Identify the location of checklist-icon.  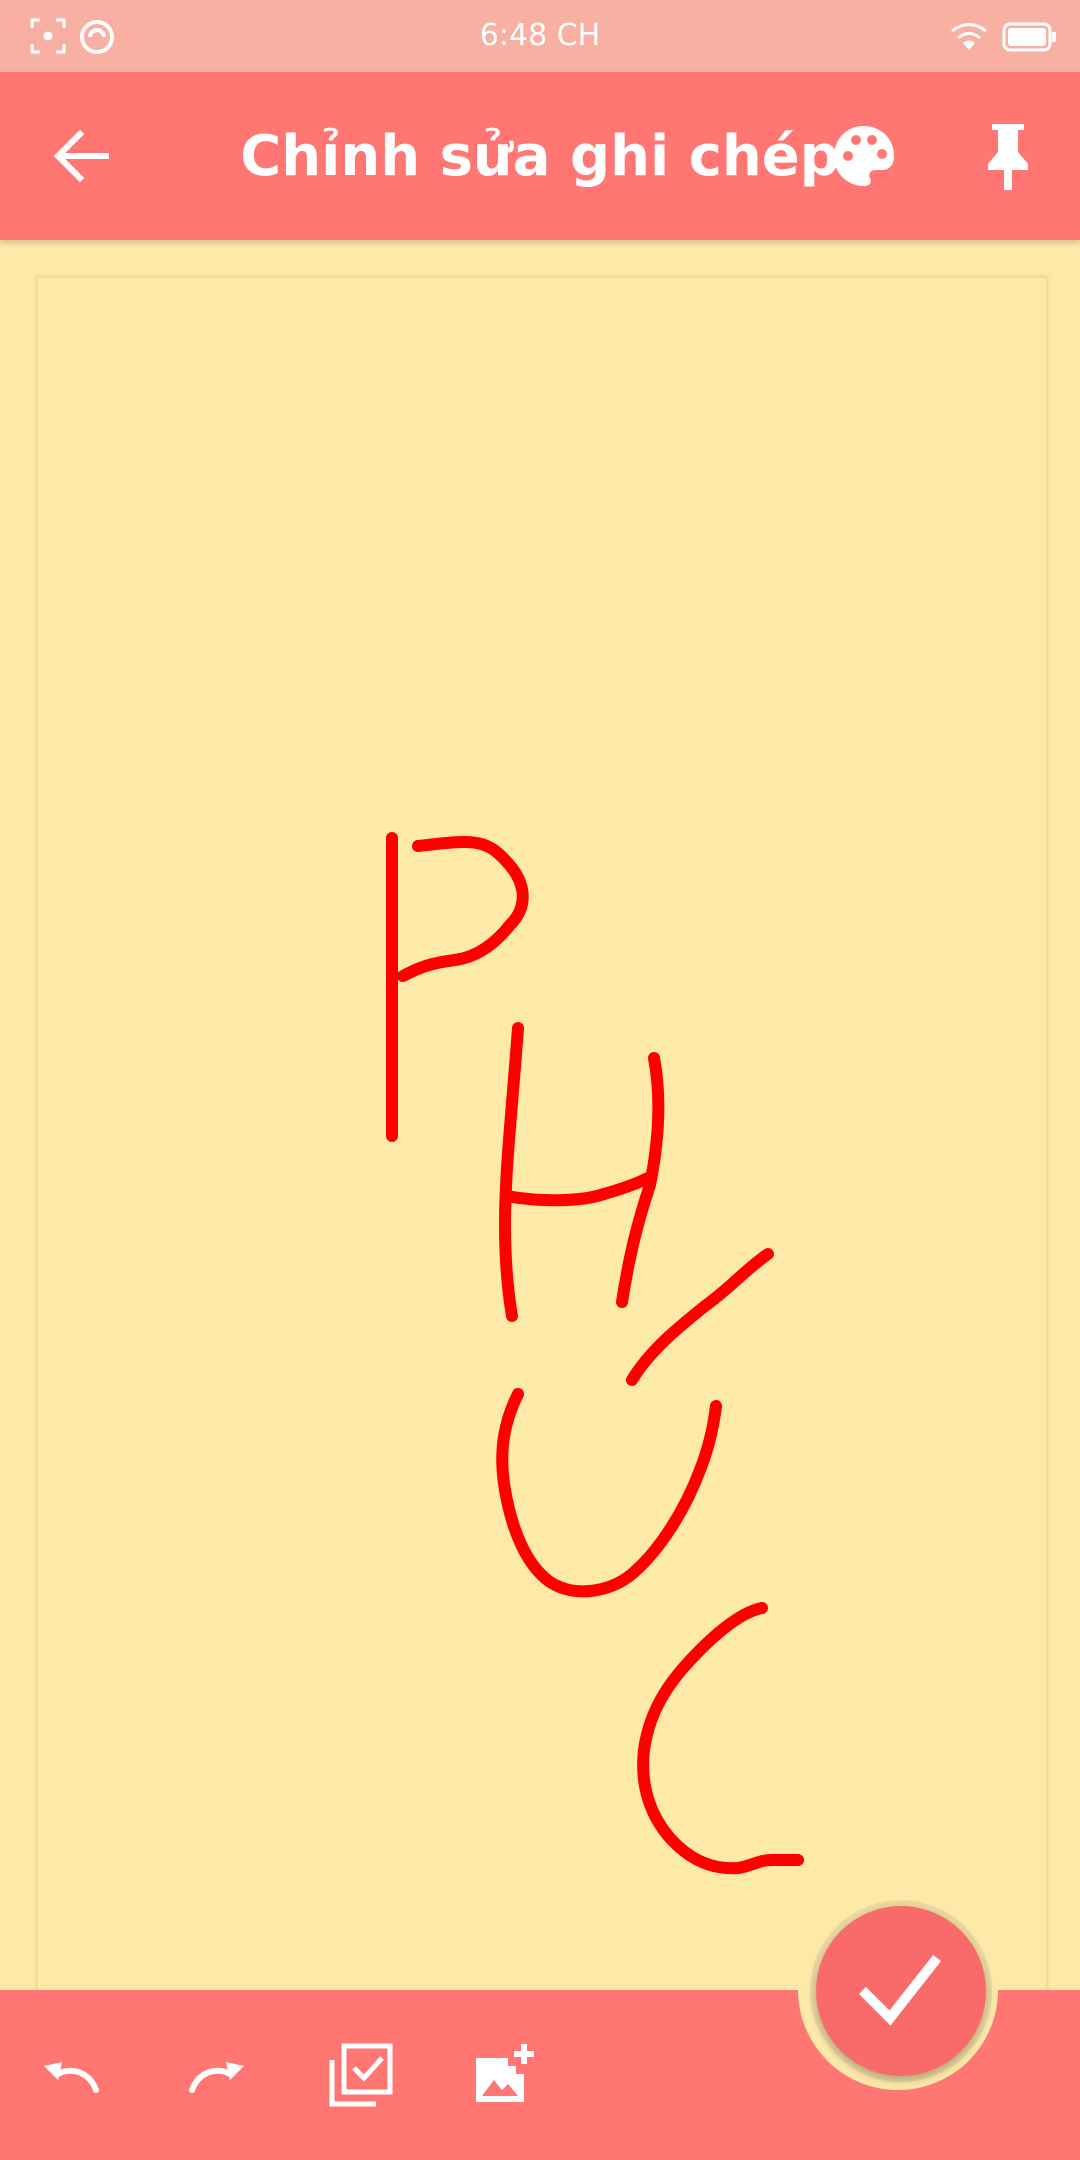
(360, 2076).